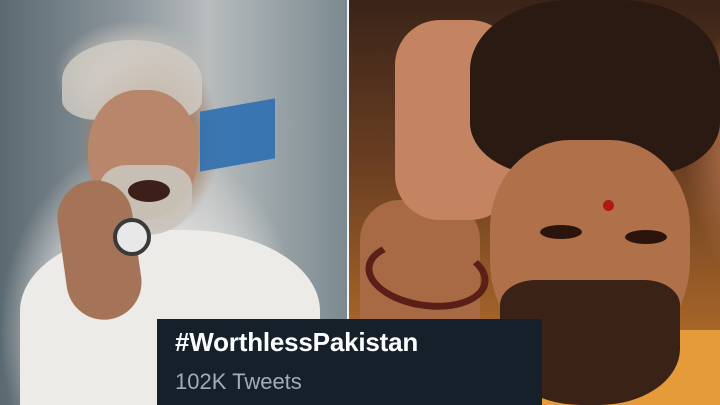 The width and height of the screenshot is (720, 405). Describe the element at coordinates (149, 191) in the screenshot. I see `open-mouth` at that location.